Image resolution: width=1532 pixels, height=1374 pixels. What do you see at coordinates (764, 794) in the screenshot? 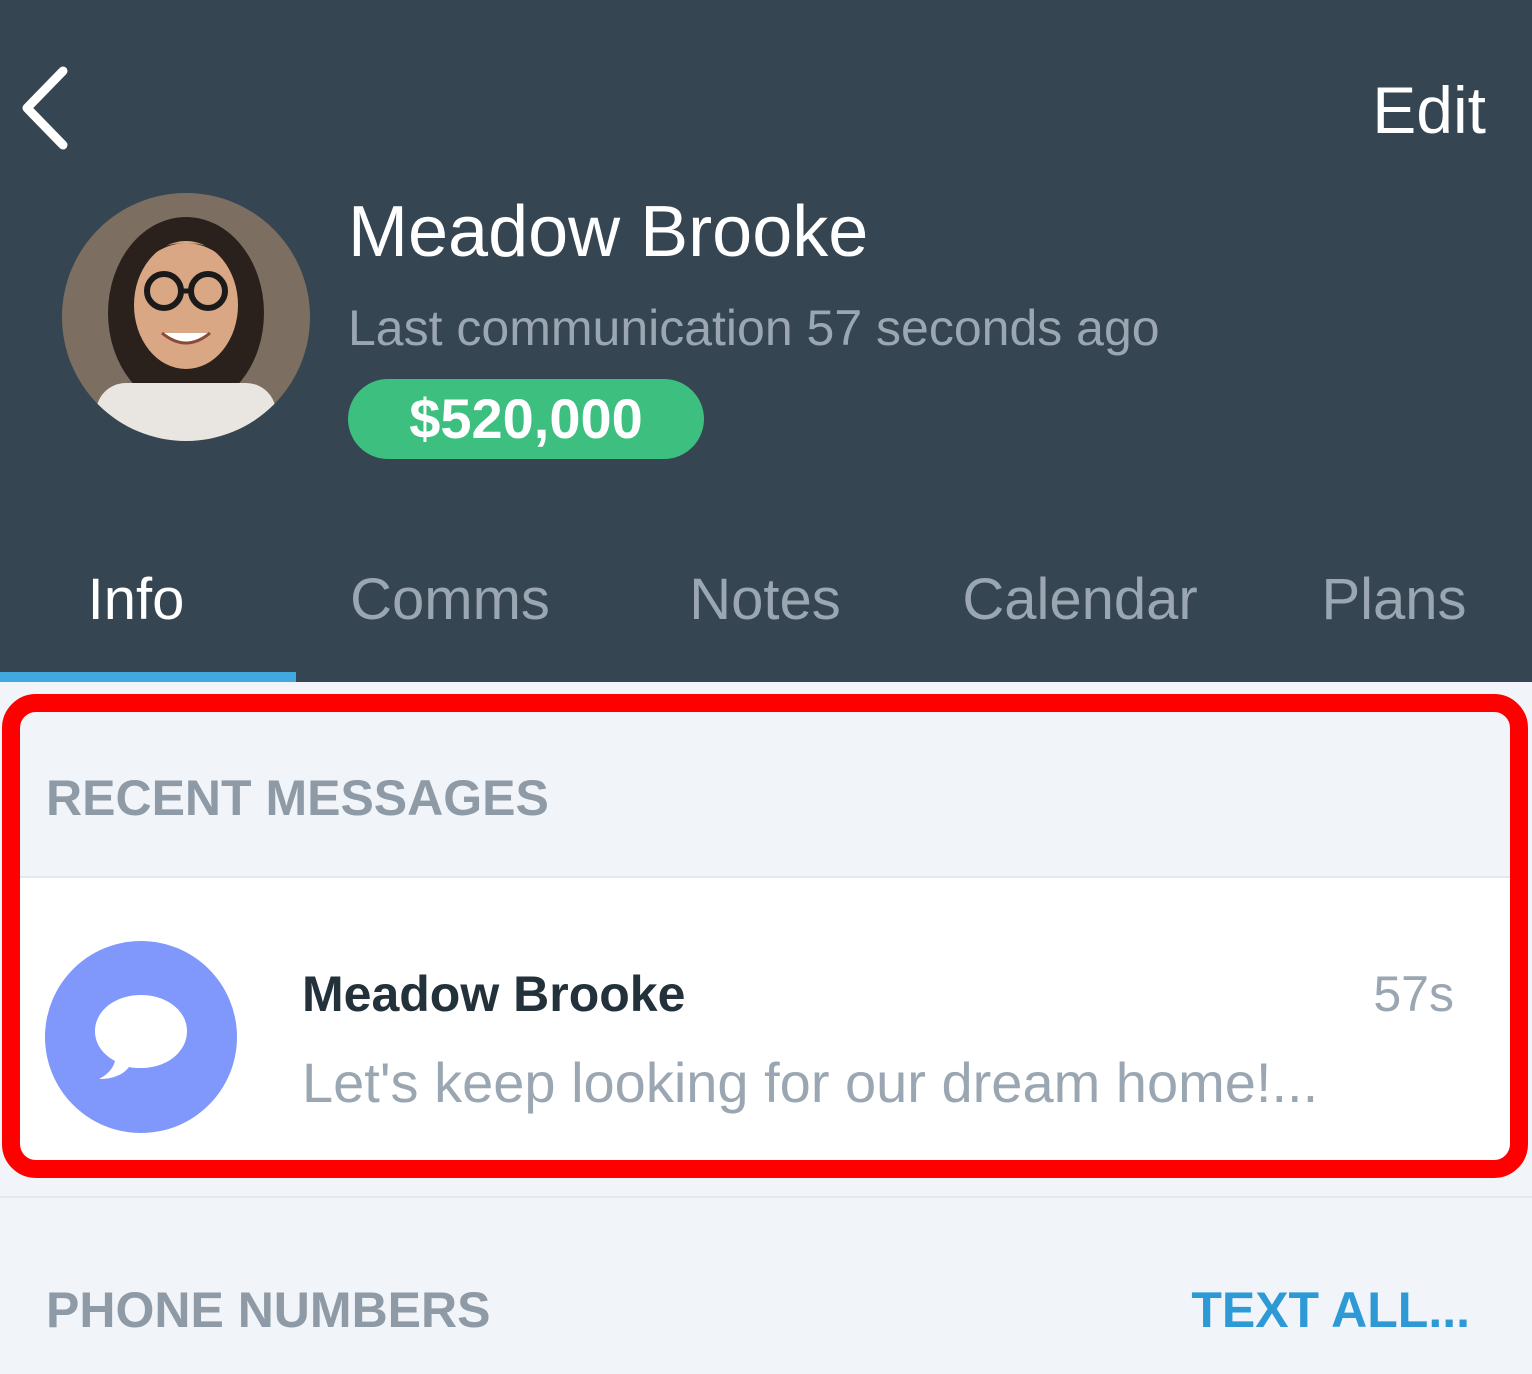
I see `recent-messages-header: RECENT MESSAGES` at bounding box center [764, 794].